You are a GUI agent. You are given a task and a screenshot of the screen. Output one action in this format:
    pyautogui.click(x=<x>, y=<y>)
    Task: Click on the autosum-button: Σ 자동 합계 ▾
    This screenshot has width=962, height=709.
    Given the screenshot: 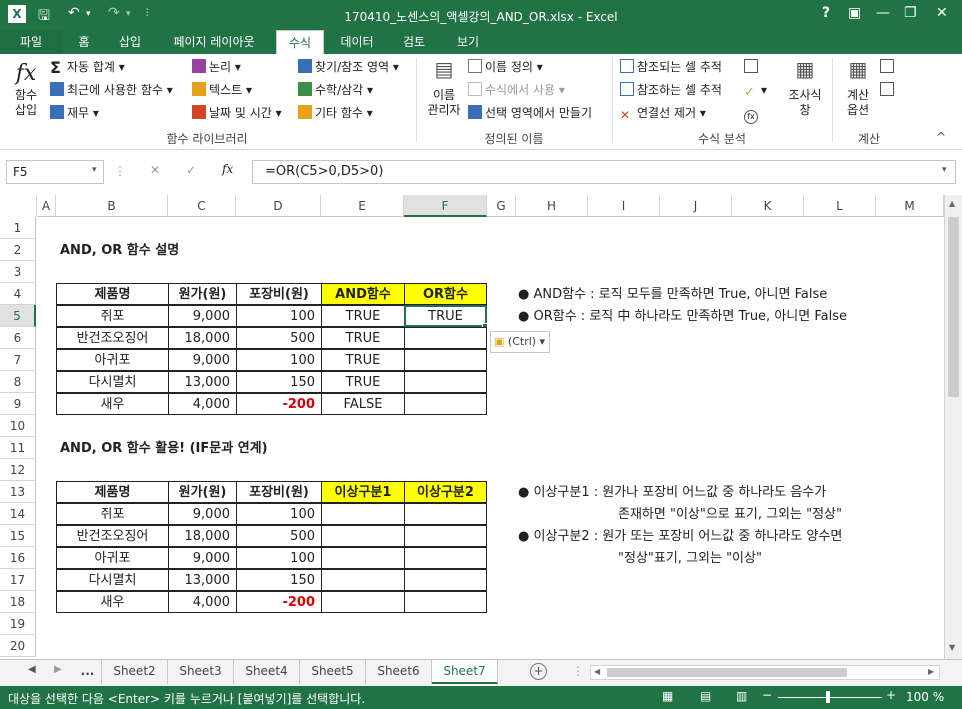 What is the action you would take?
    pyautogui.click(x=87, y=67)
    